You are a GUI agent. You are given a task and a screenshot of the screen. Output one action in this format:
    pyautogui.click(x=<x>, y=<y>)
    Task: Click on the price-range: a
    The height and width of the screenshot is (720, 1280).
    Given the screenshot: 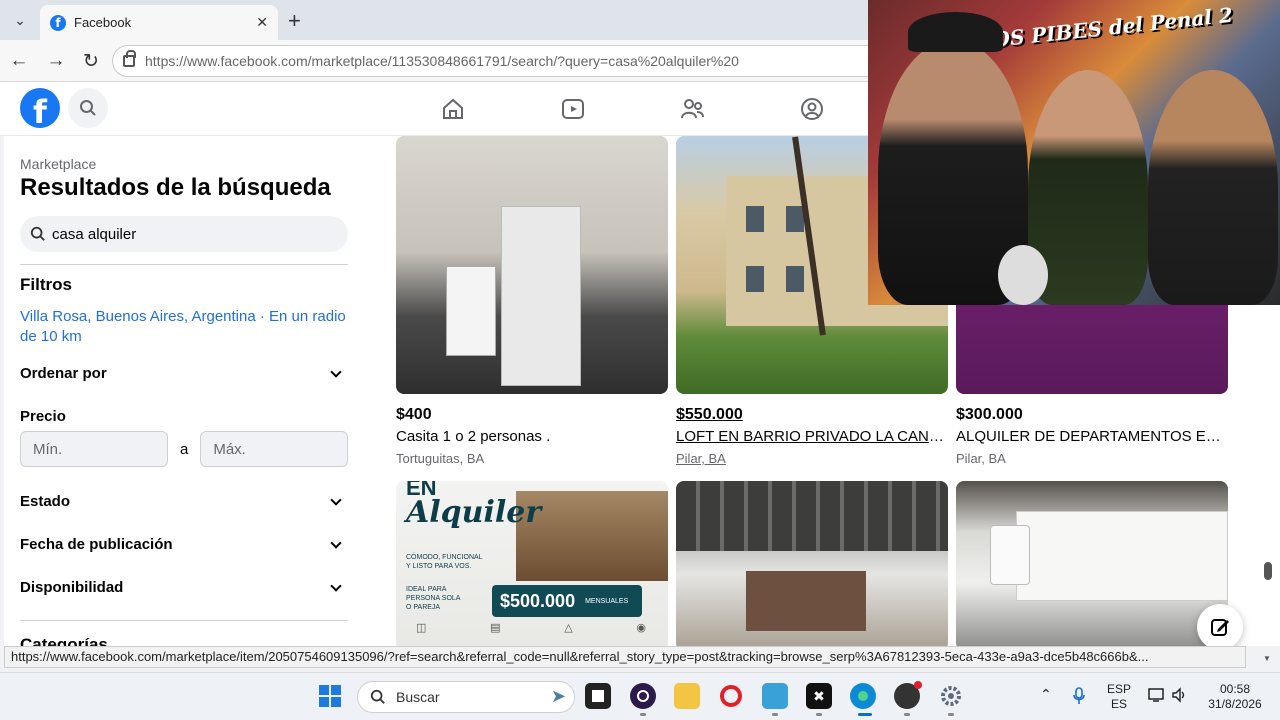 What is the action you would take?
    pyautogui.click(x=184, y=449)
    